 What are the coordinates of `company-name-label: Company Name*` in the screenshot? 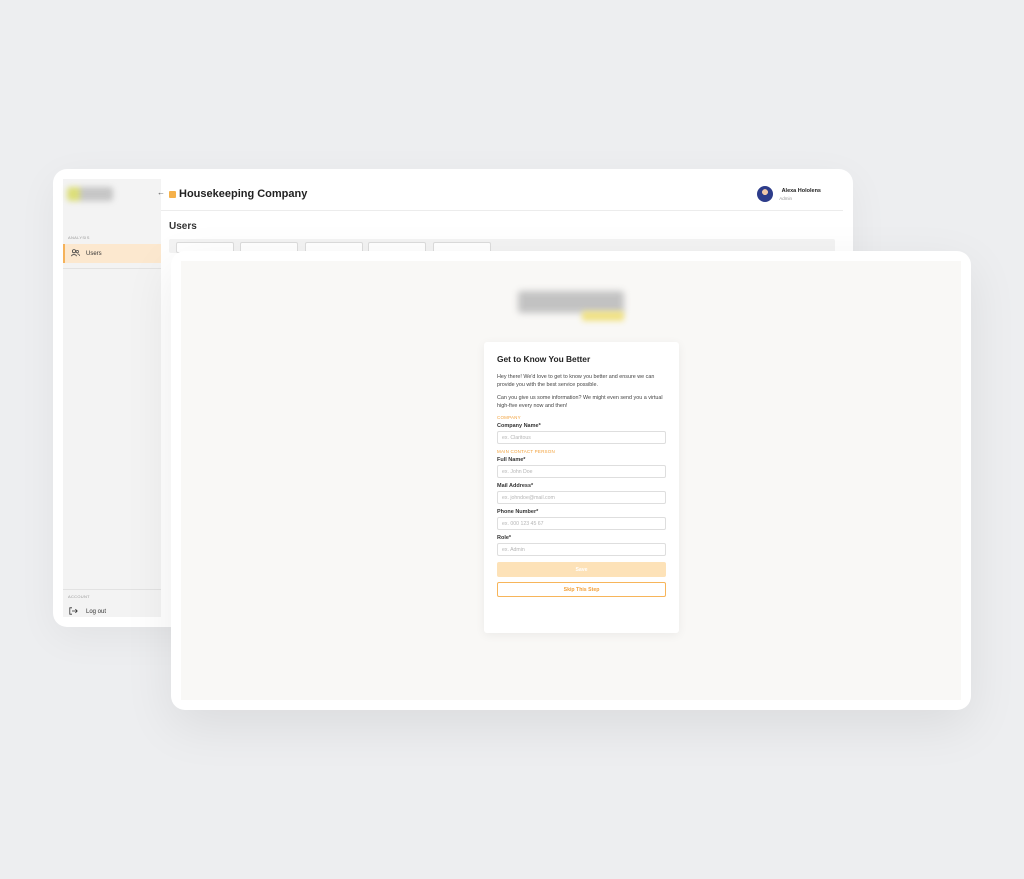 It's located at (519, 426).